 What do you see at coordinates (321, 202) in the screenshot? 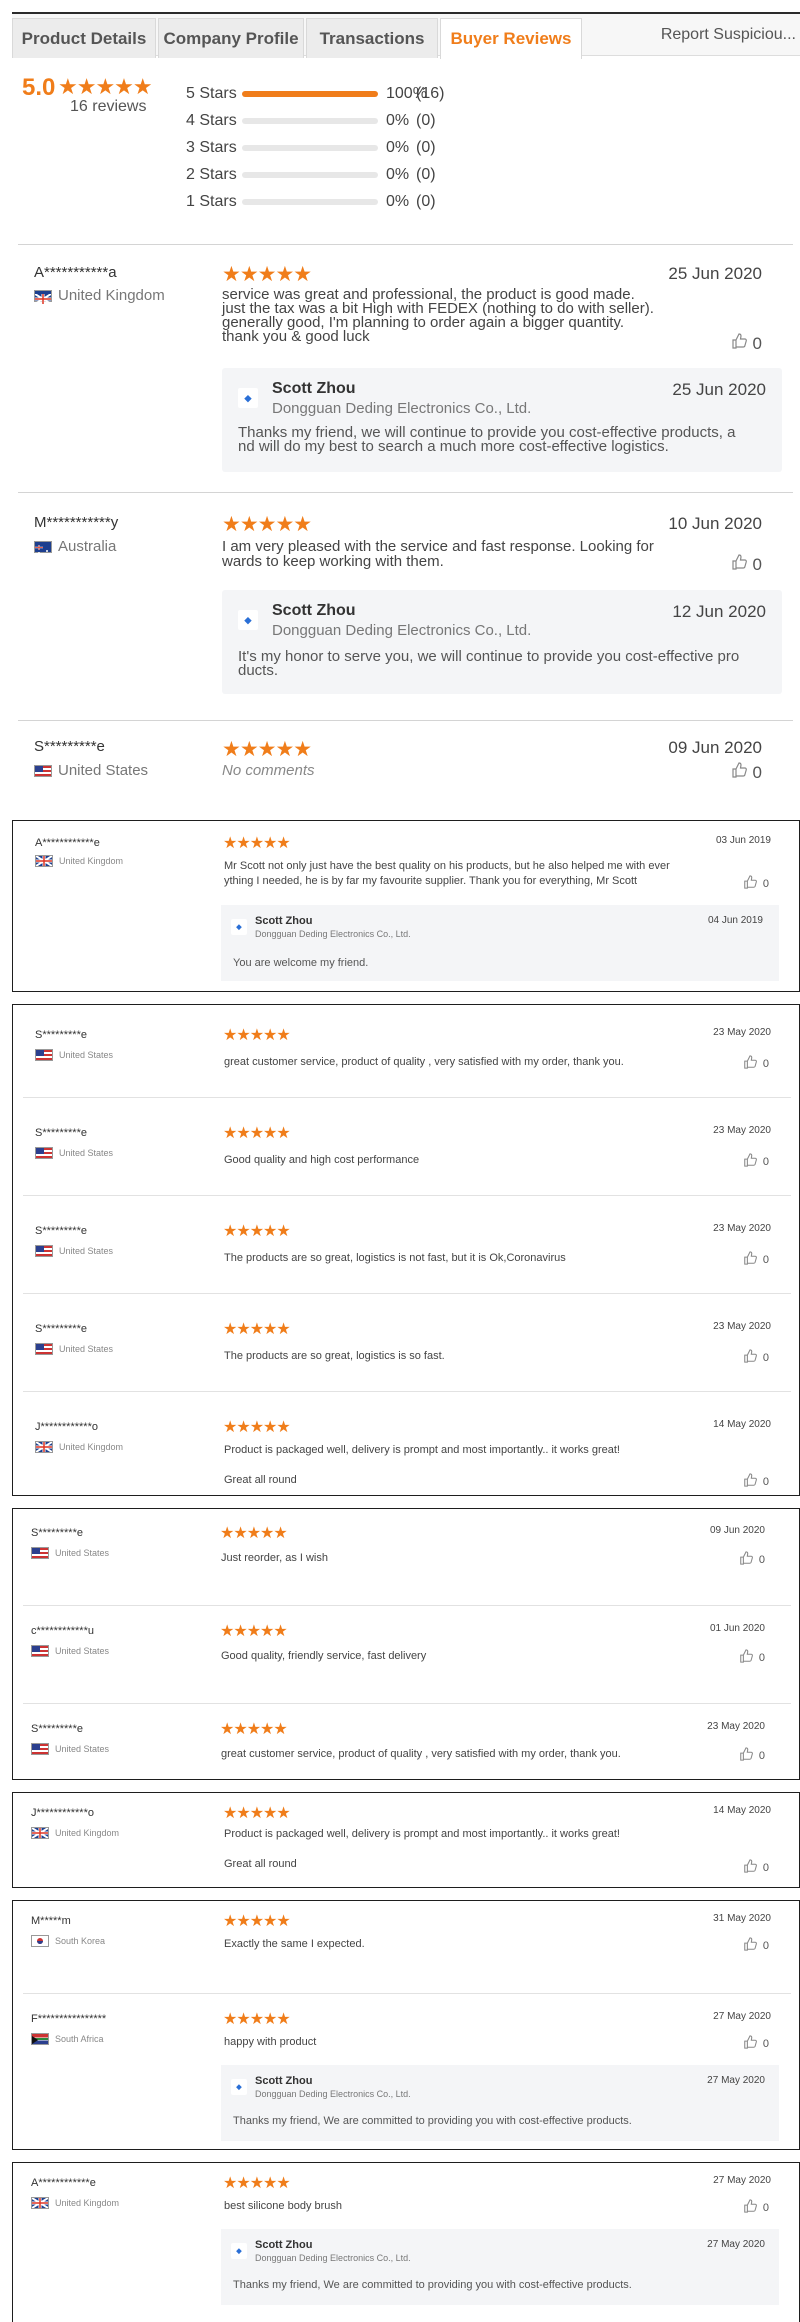
I see `distribution-row-1: 1 Stars 0% (0)` at bounding box center [321, 202].